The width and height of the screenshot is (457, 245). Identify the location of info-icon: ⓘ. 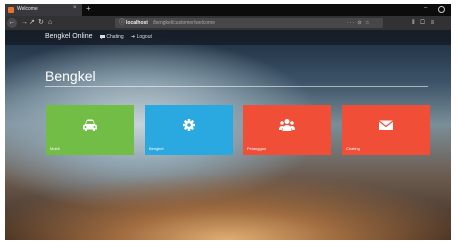
(122, 23).